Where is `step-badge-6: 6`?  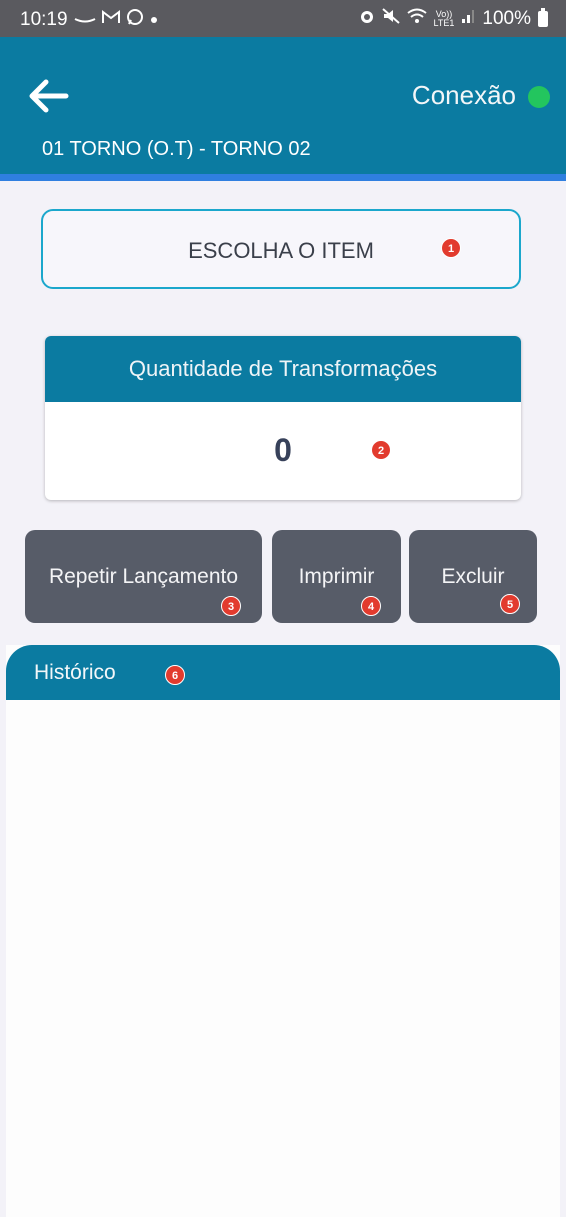 step-badge-6: 6 is located at coordinates (175, 675).